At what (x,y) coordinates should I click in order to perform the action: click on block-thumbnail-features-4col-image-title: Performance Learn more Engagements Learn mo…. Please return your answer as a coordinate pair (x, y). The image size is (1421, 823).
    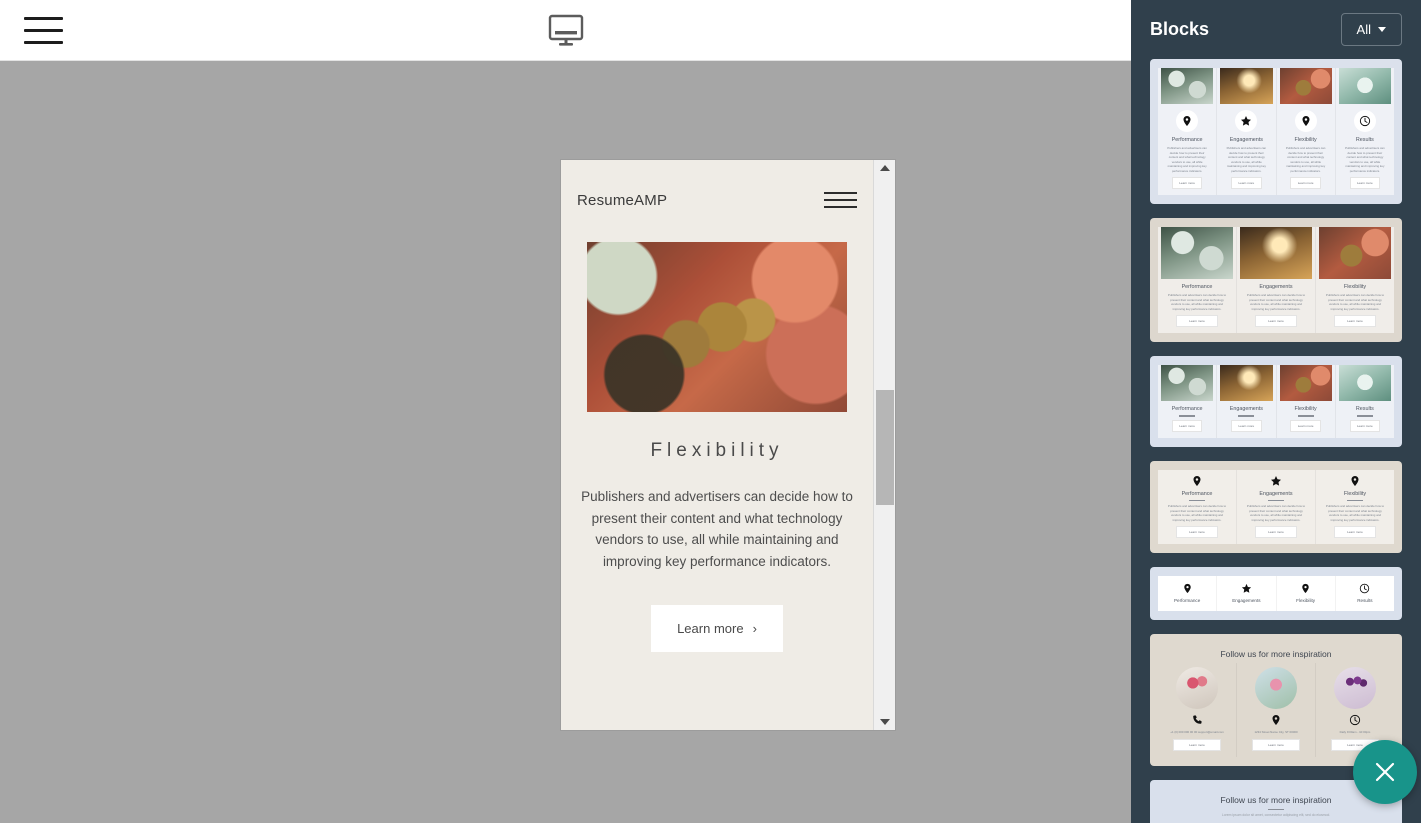
    Looking at the image, I should click on (1276, 401).